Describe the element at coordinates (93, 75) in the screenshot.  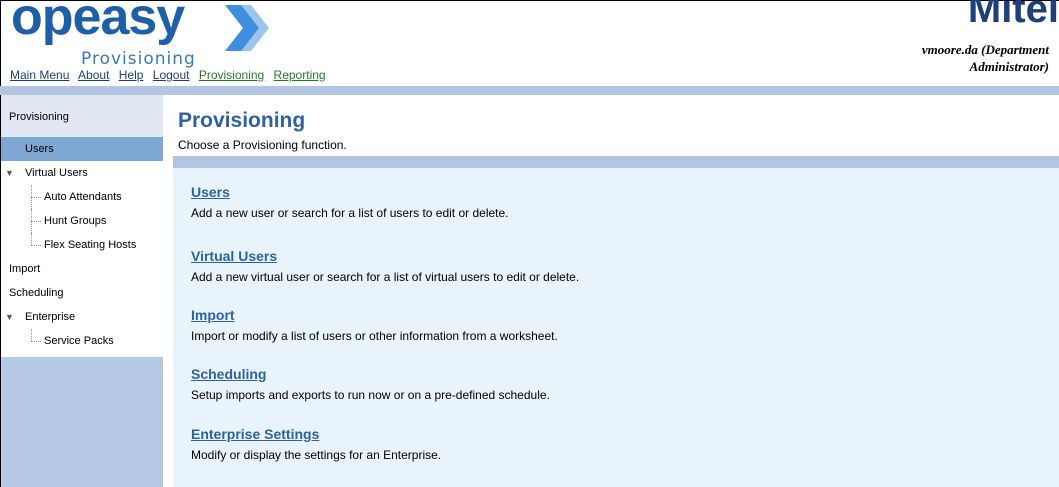
I see `nav-about: About` at that location.